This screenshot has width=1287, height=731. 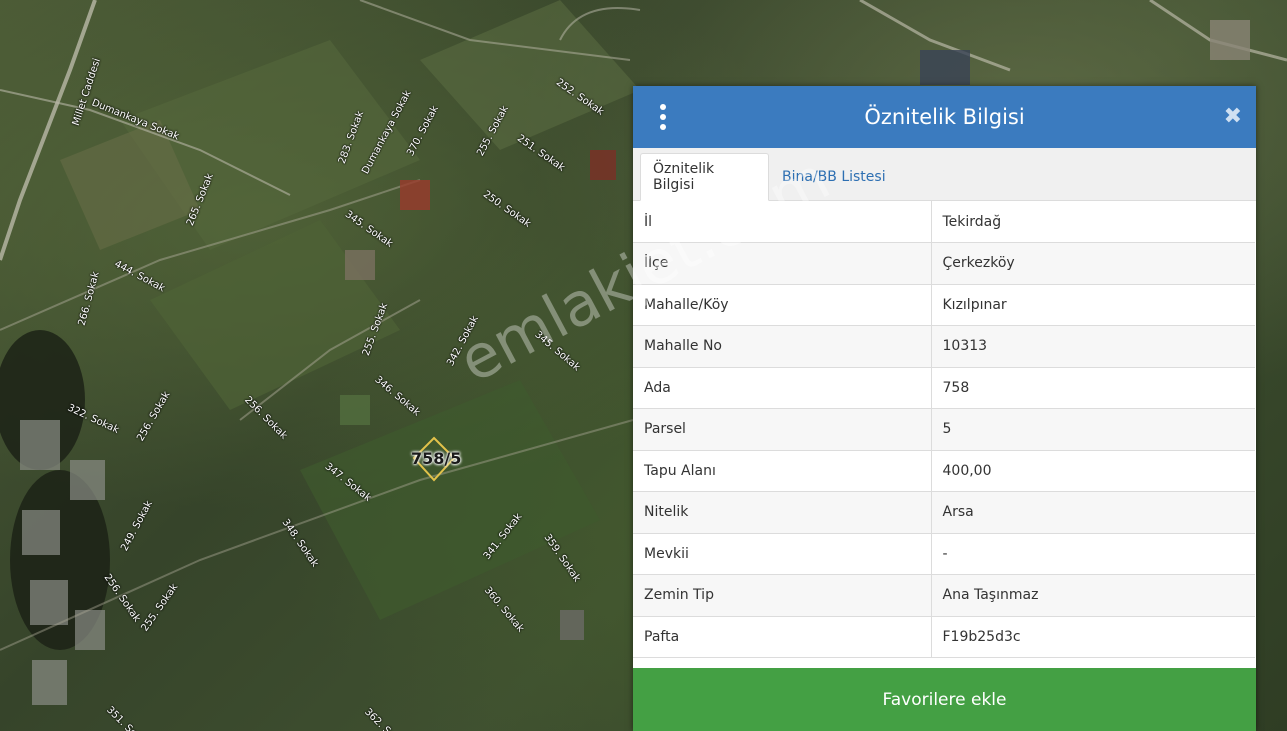 I want to click on table-row: İlçe Çerkezköy, so click(x=944, y=263).